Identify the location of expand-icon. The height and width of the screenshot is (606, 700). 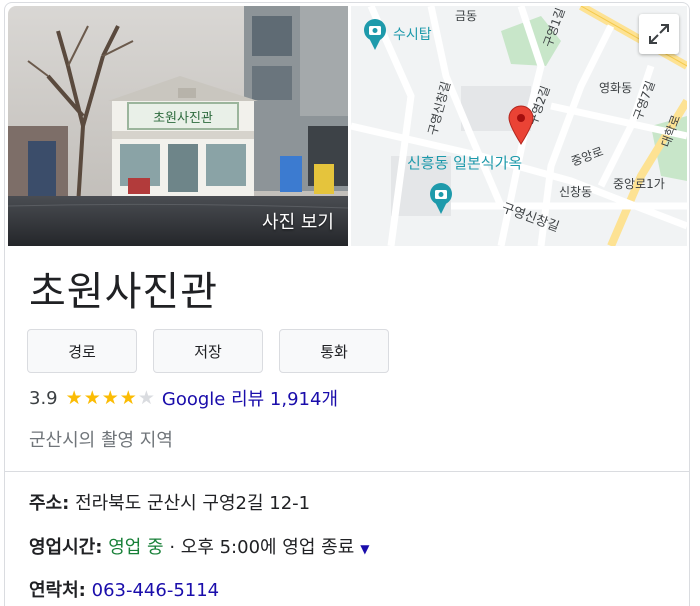
(659, 34).